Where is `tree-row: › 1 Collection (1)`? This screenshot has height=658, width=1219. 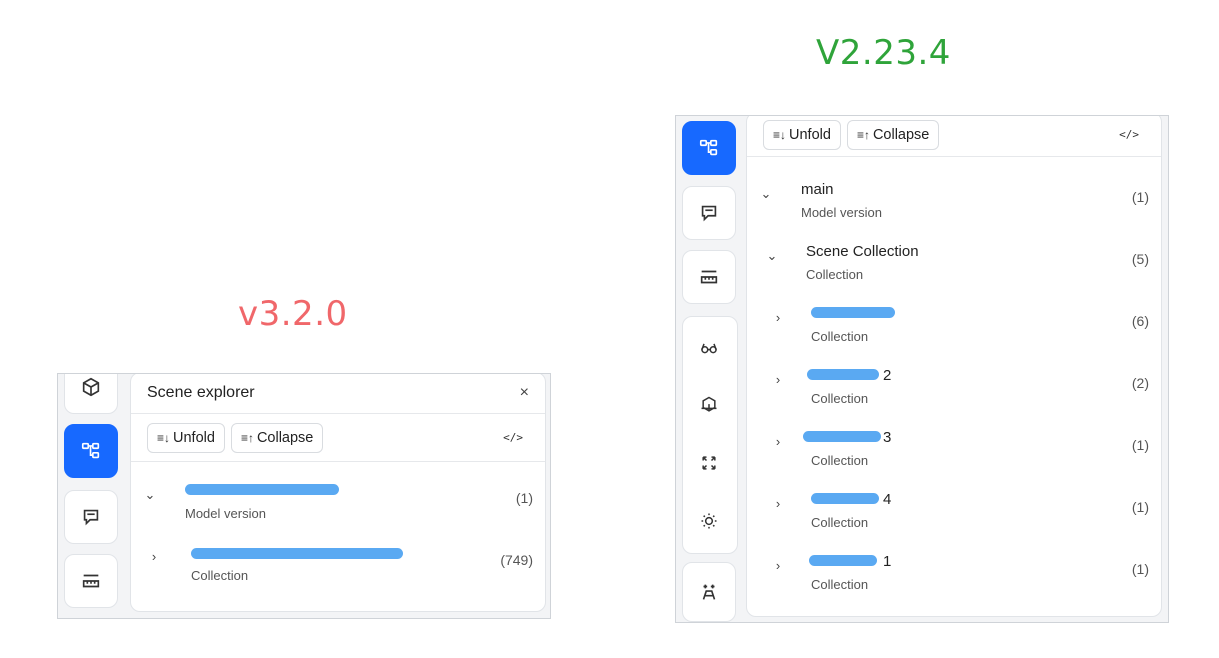
tree-row: › 1 Collection (1) is located at coordinates (954, 576).